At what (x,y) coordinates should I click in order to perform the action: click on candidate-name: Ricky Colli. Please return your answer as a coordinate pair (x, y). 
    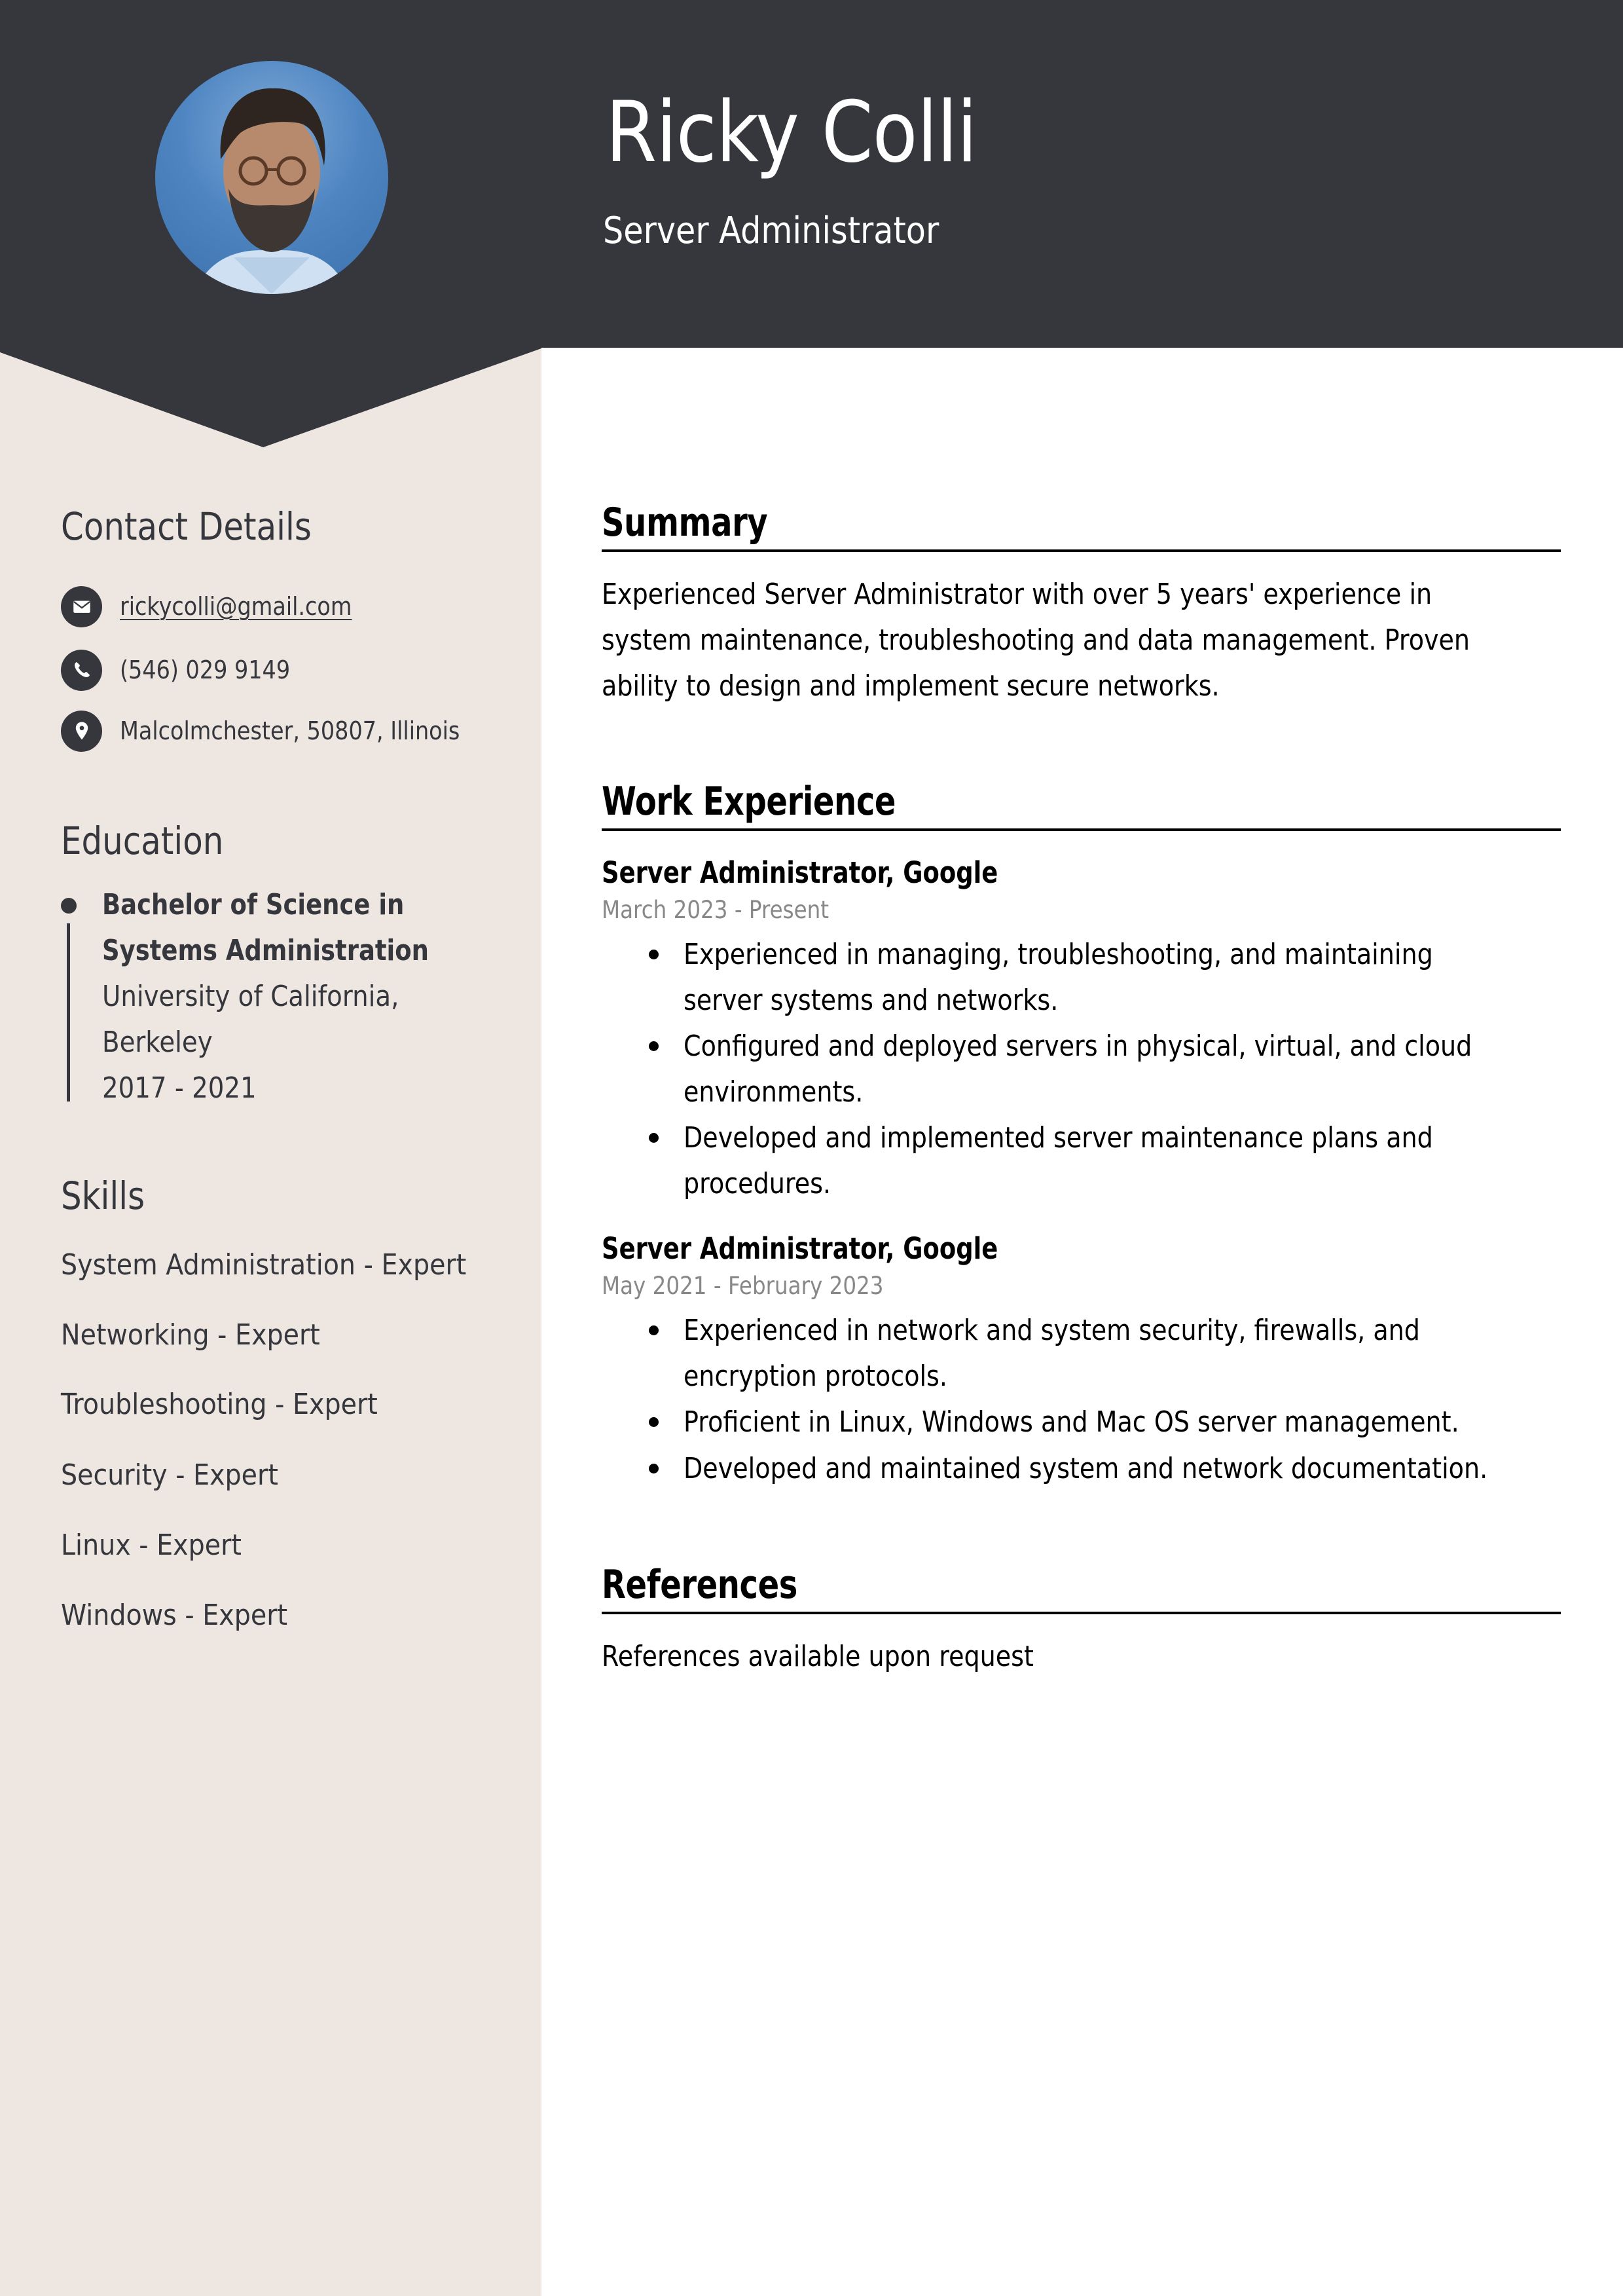
    Looking at the image, I should click on (791, 132).